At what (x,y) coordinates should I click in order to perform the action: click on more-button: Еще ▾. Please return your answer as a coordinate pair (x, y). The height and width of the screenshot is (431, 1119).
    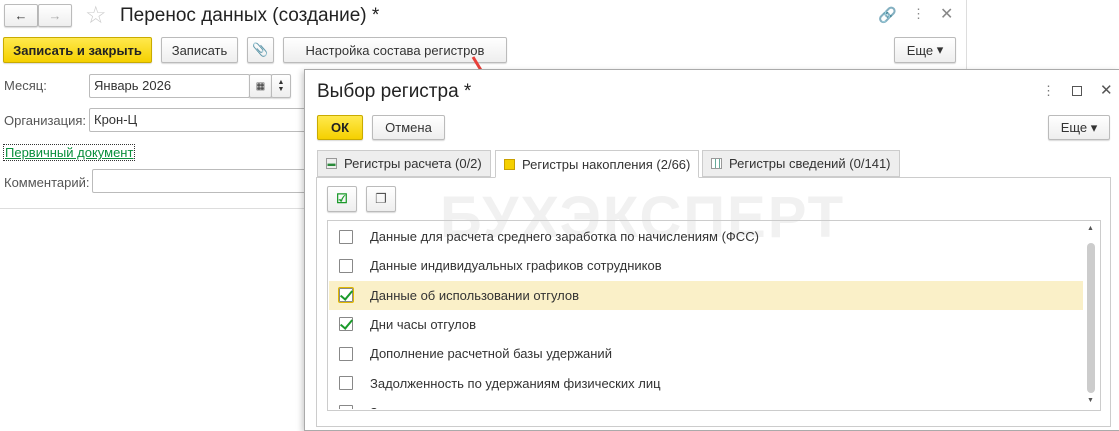
    Looking at the image, I should click on (925, 50).